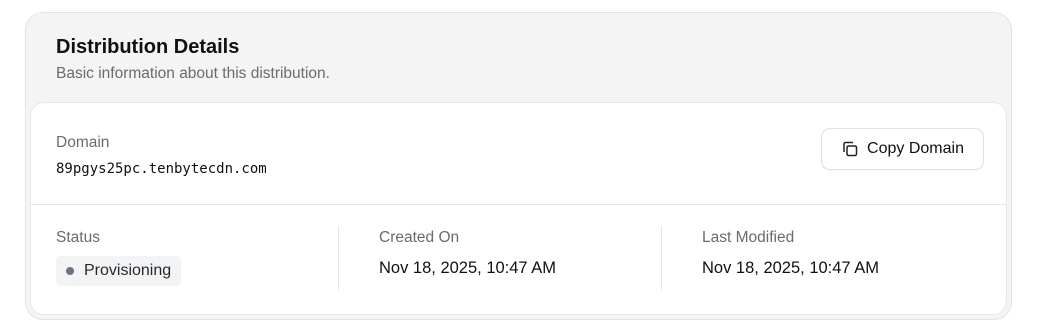  Describe the element at coordinates (83, 142) in the screenshot. I see `domain-label: Domain` at that location.